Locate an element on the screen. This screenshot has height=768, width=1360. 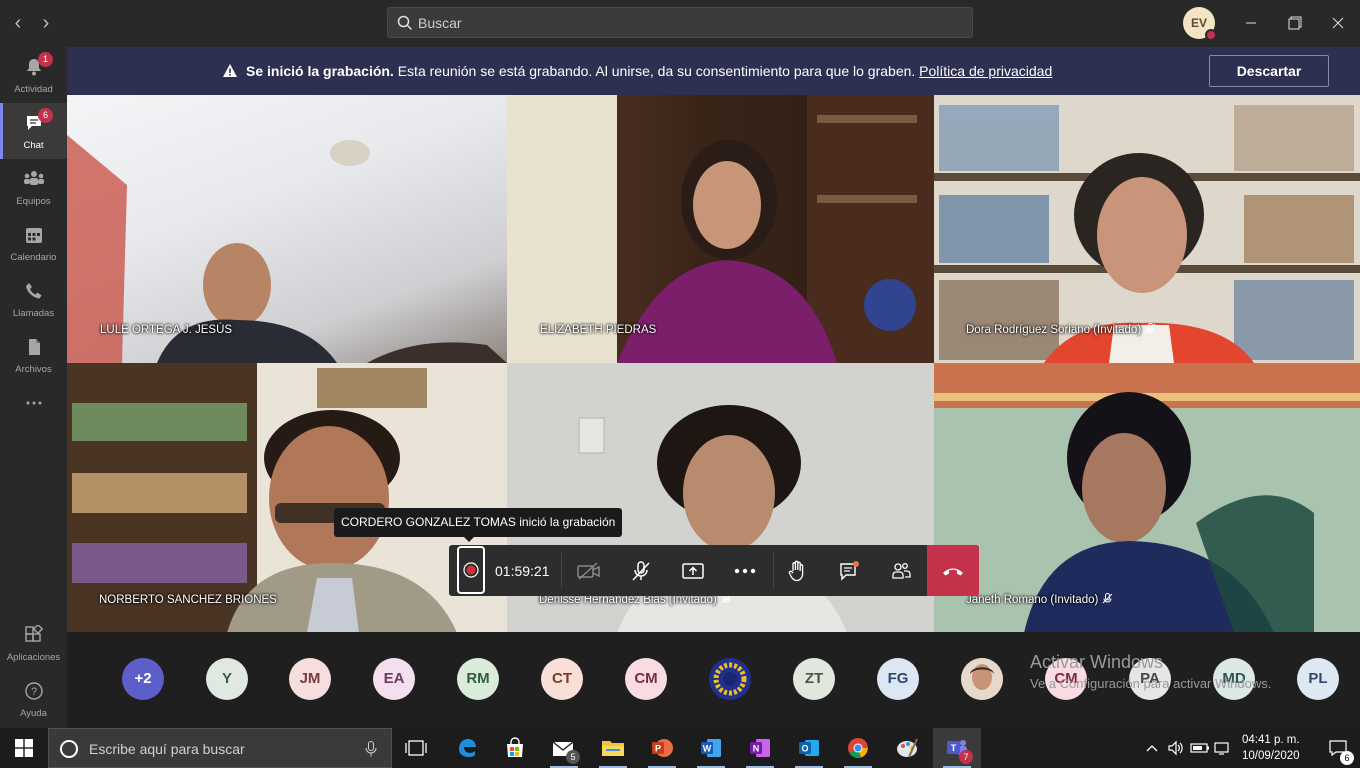
participant-avatar-logo is located at coordinates (730, 679).